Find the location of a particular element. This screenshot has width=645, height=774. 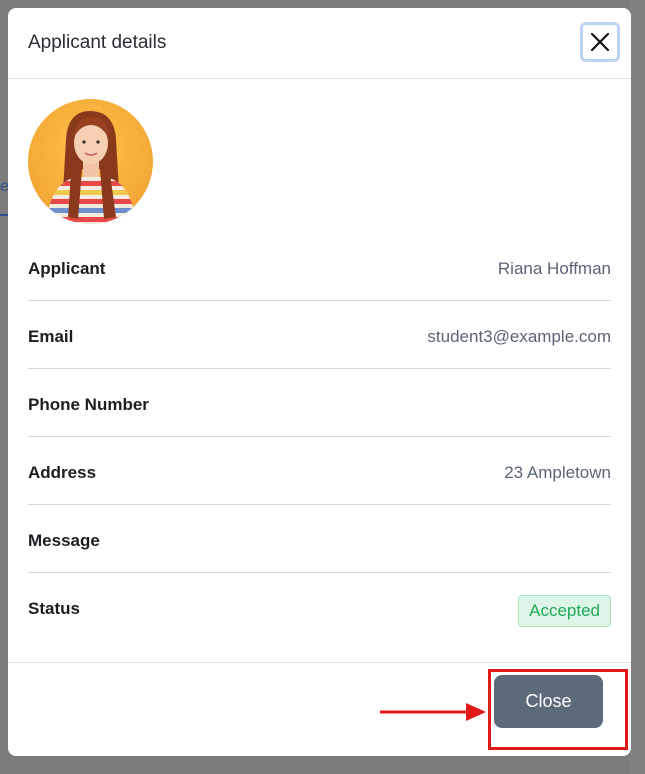

annotation-arrow-icon is located at coordinates (433, 712).